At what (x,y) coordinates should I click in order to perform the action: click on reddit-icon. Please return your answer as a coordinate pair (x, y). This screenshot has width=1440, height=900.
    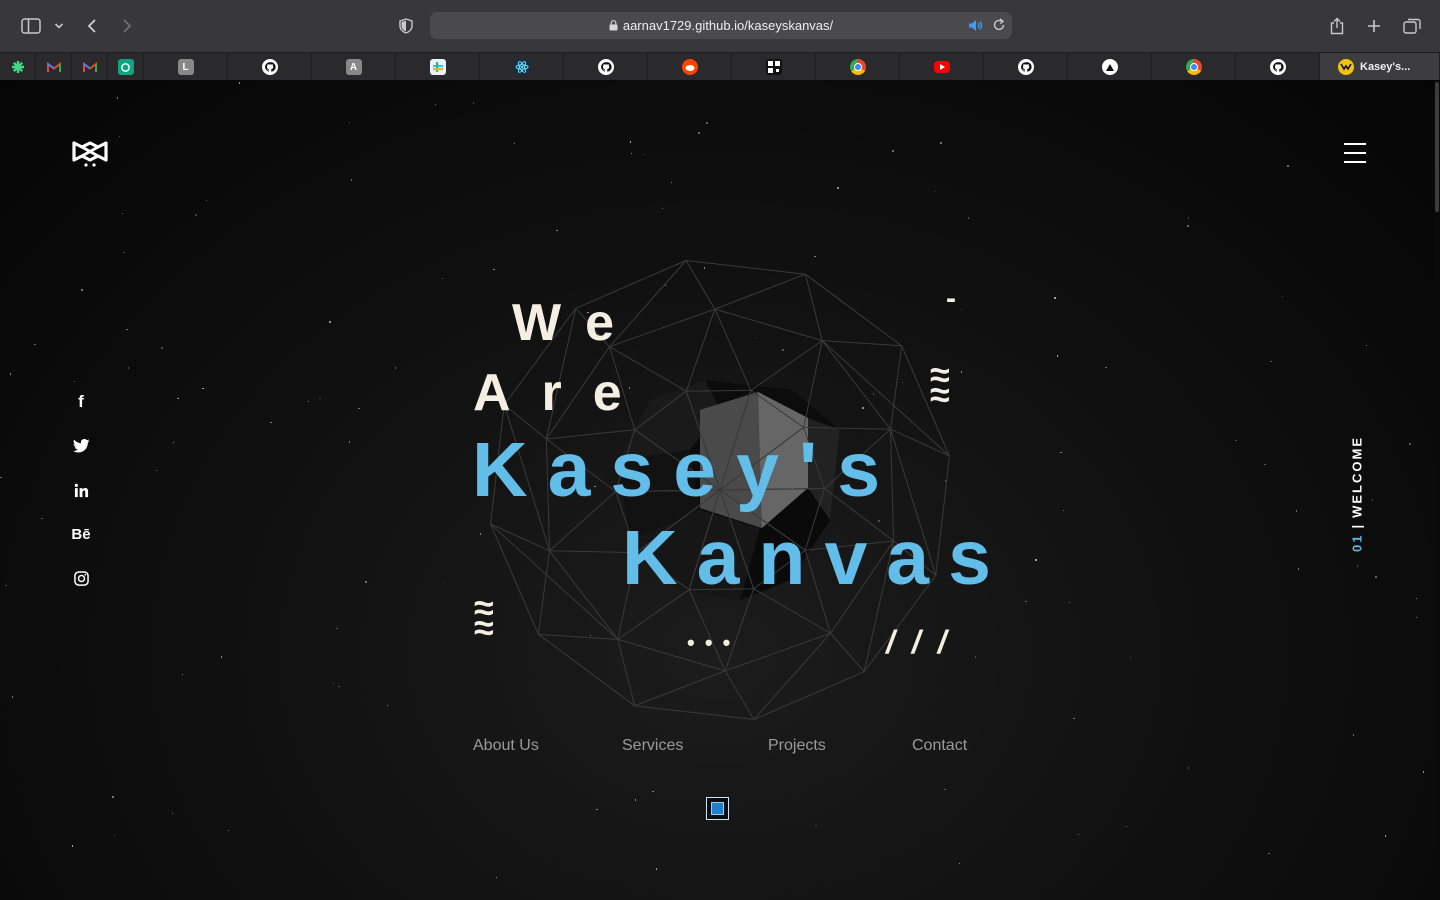
    Looking at the image, I should click on (689, 67).